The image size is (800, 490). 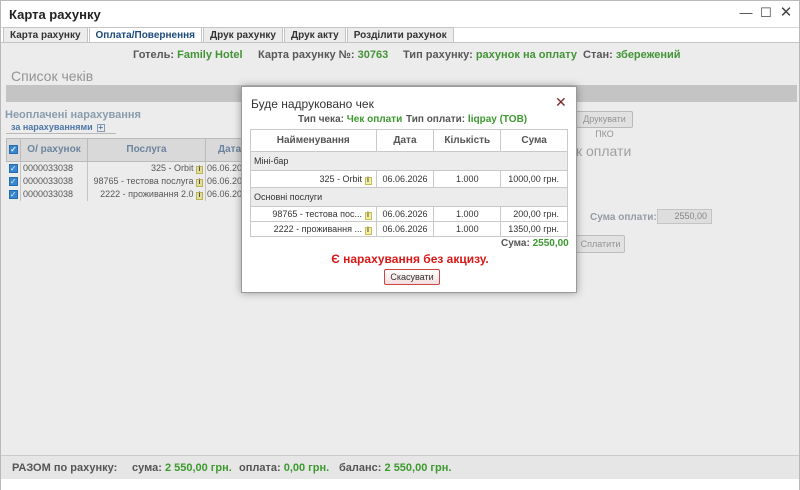 What do you see at coordinates (534, 179) in the screenshot?
I see `item-sum: 1000,00 грн.` at bounding box center [534, 179].